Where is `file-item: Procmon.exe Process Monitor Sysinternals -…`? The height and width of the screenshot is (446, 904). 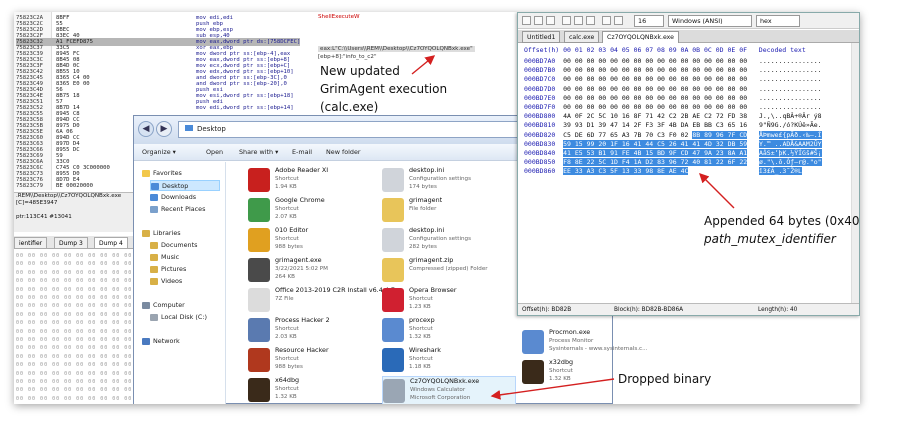 file-item: Procmon.exe Process Monitor Sysinternals -… is located at coordinates (584, 344).